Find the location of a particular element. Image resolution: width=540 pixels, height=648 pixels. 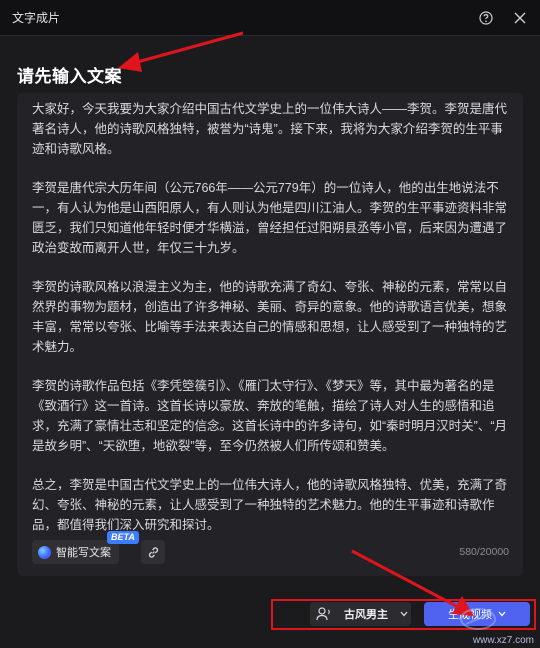

char-counter: 580/20000 is located at coordinates (484, 552).